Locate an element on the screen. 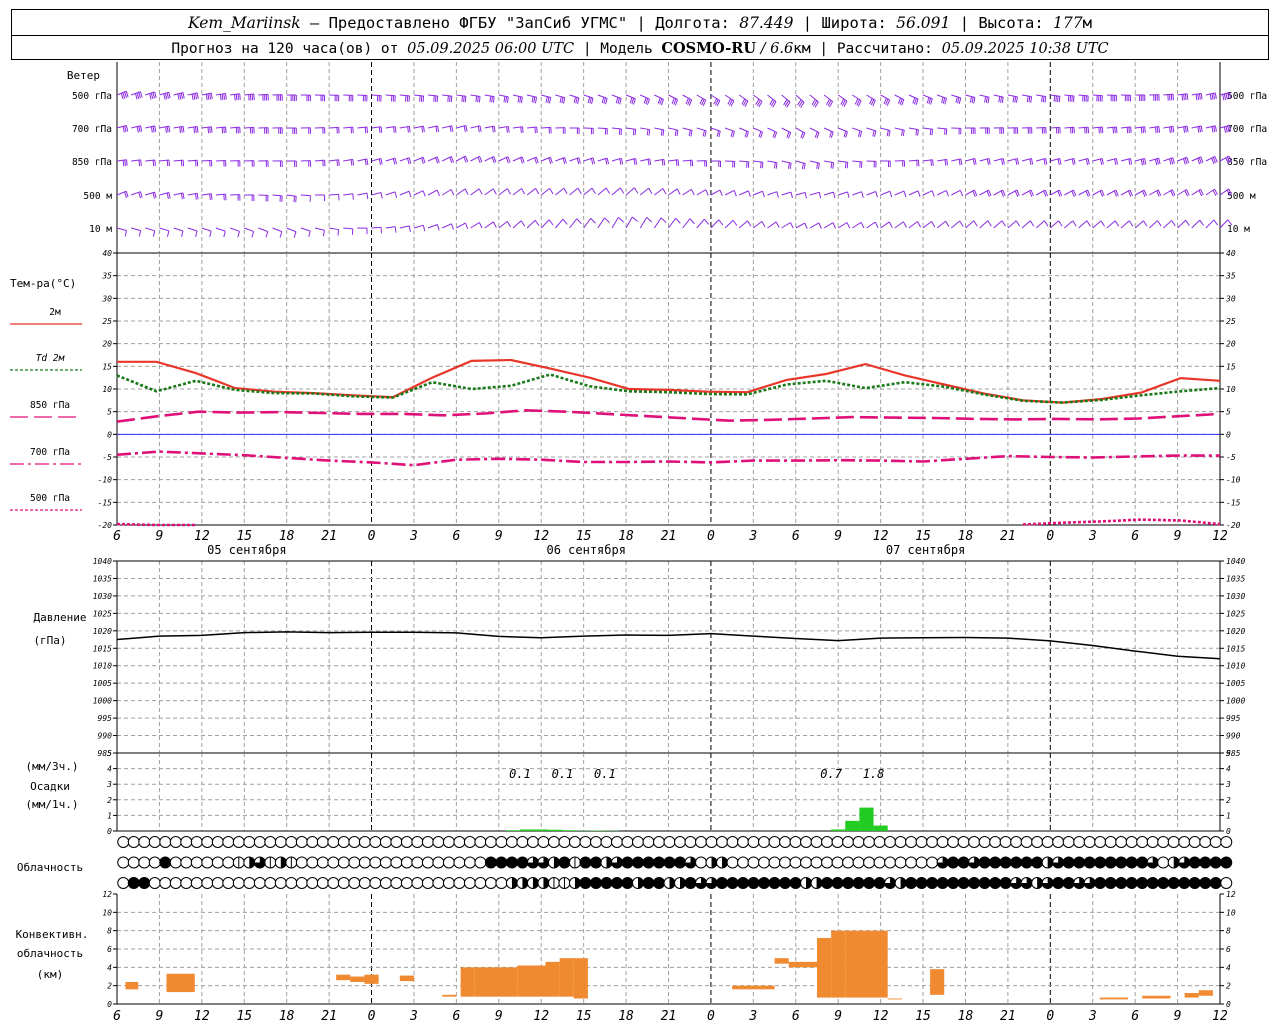 The height and width of the screenshot is (1024, 1280). precip-tick-label-right: 3 is located at coordinates (1228, 784).